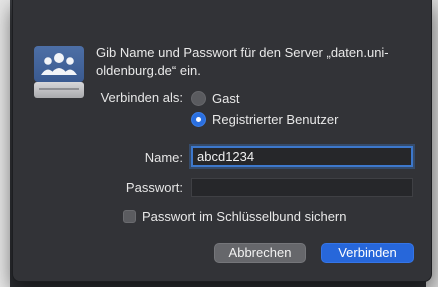  Describe the element at coordinates (275, 119) in the screenshot. I see `radio-registered-label: Registrierter Benutzer` at that location.